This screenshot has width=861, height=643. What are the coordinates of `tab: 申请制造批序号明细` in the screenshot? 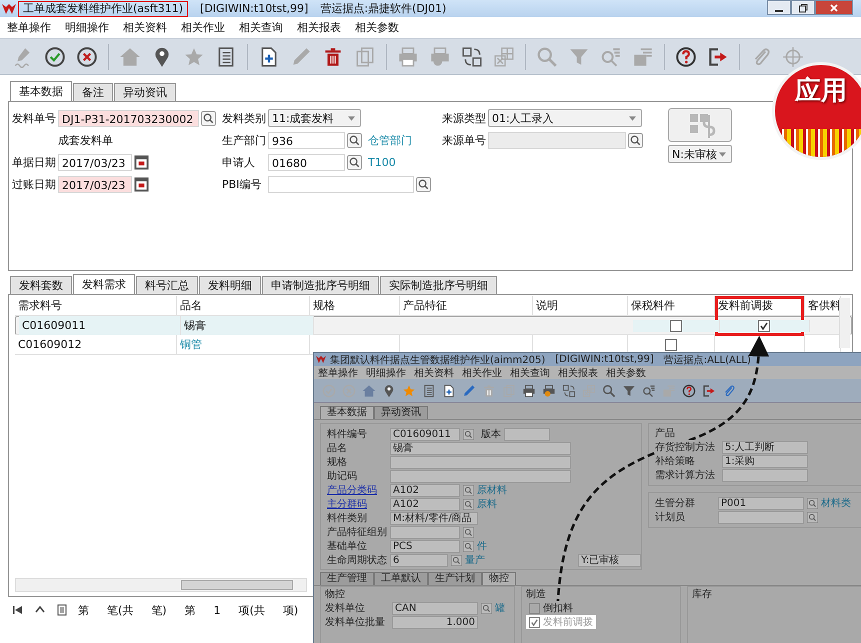 It's located at (320, 285).